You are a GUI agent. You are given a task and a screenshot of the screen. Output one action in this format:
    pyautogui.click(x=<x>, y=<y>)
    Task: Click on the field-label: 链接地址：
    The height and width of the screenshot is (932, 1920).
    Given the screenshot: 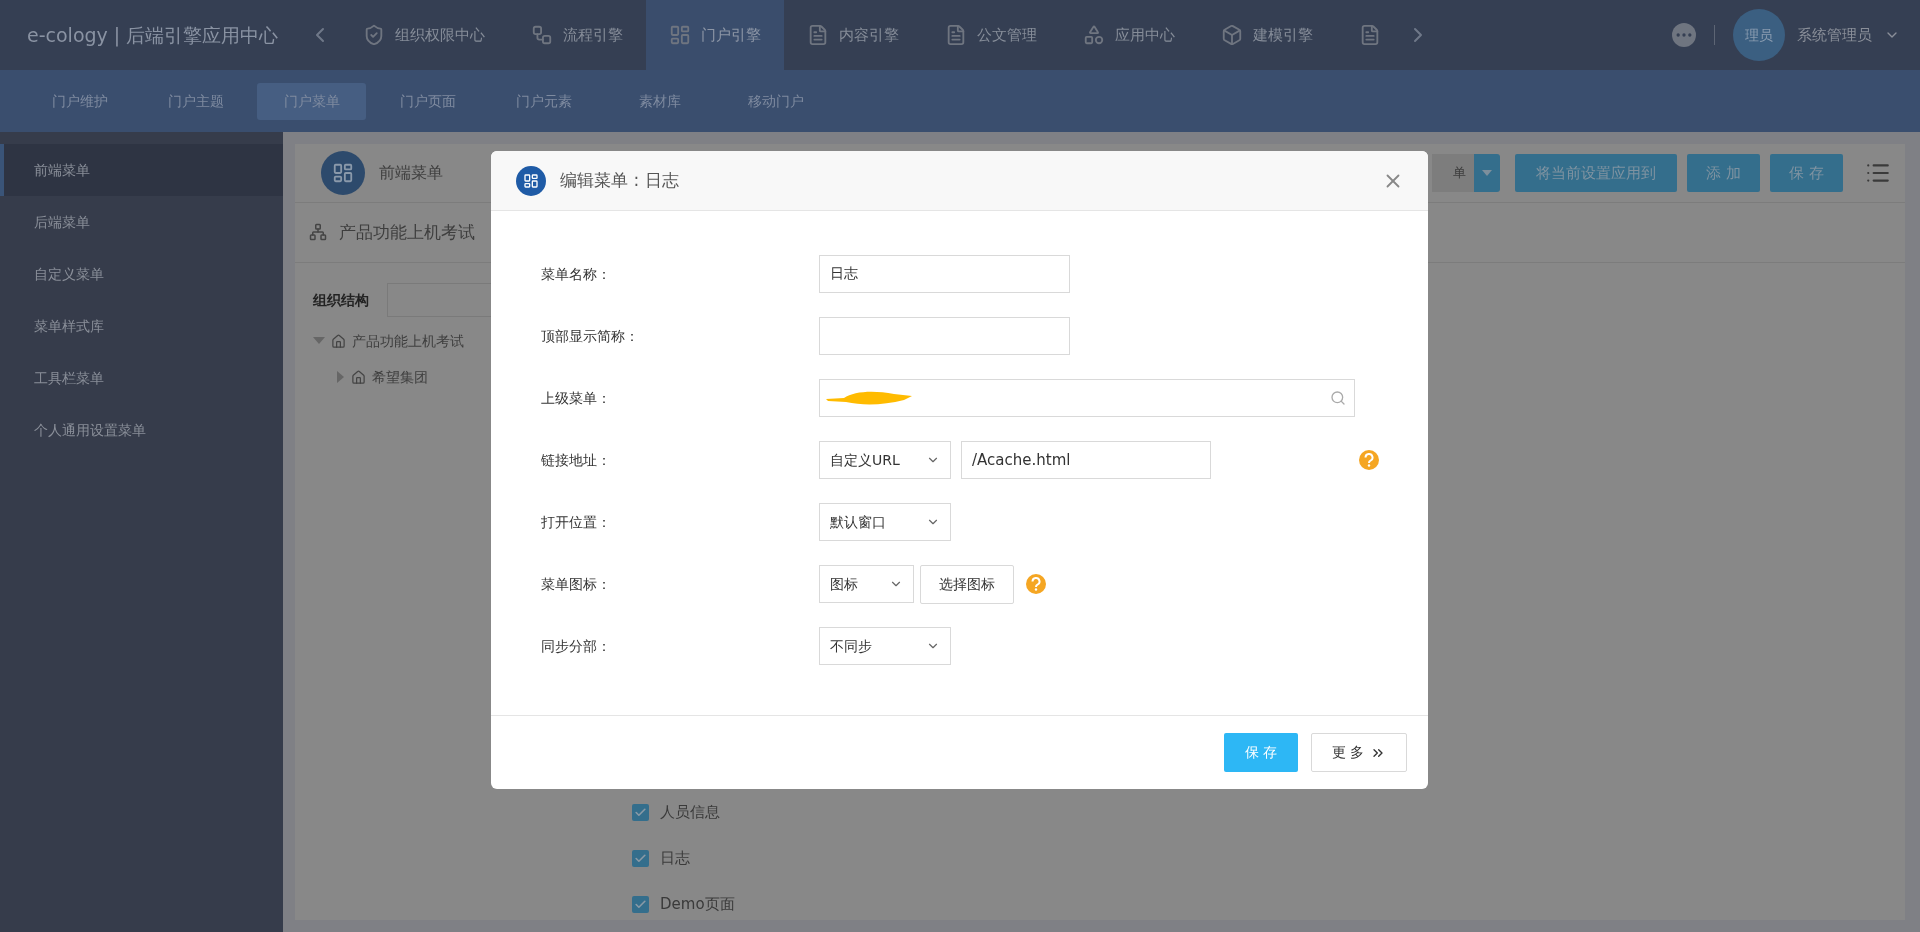 What is the action you would take?
    pyautogui.click(x=576, y=460)
    